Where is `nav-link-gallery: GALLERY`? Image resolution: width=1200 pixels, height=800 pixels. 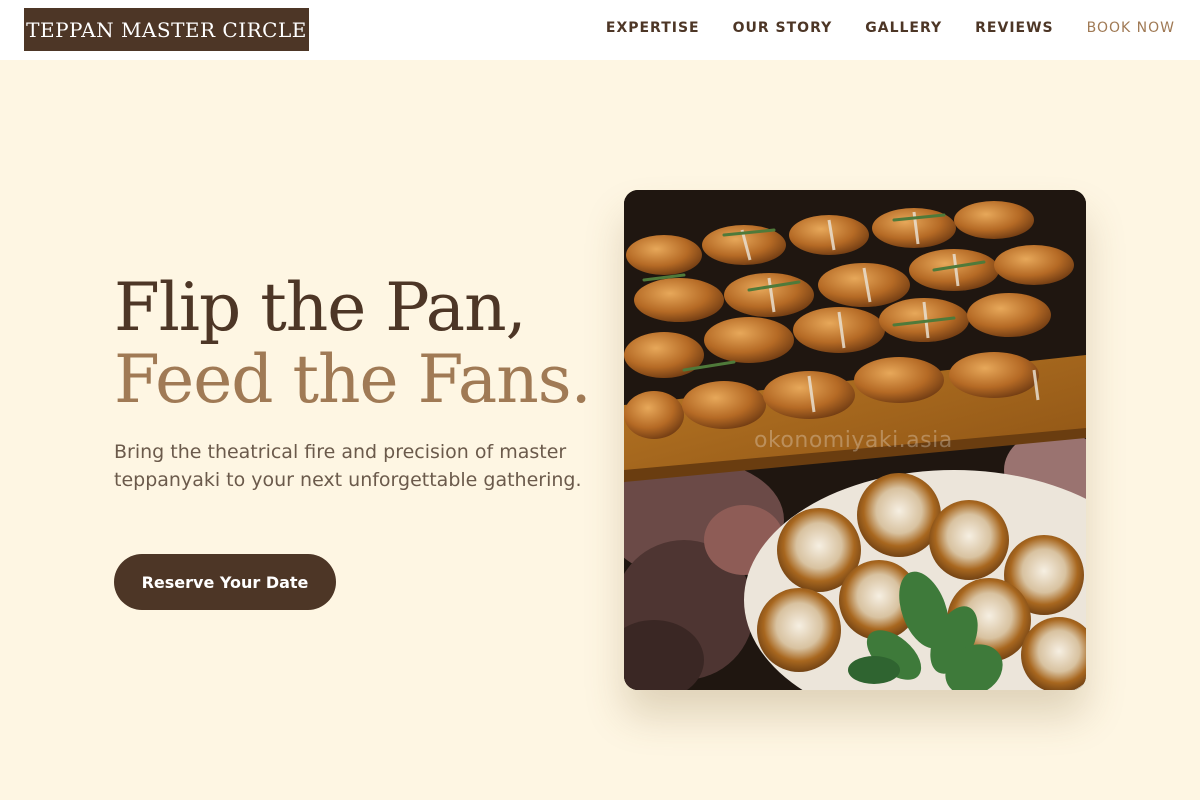
nav-link-gallery: GALLERY is located at coordinates (903, 30).